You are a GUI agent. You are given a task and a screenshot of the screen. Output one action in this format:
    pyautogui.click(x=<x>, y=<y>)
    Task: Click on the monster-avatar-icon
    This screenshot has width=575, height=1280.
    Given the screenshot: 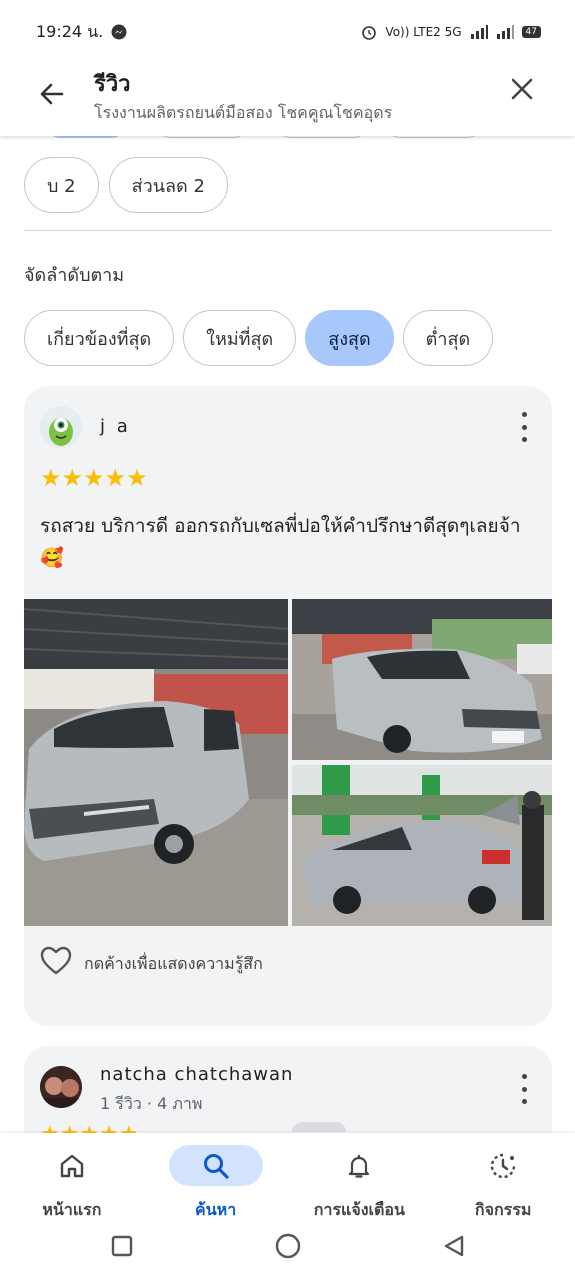 What is the action you would take?
    pyautogui.click(x=61, y=427)
    